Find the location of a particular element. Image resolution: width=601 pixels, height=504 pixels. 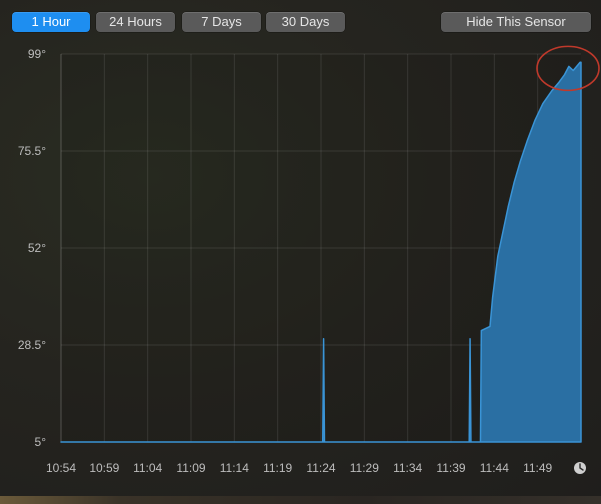

x-tick-label: 10:54 is located at coordinates (61, 468).